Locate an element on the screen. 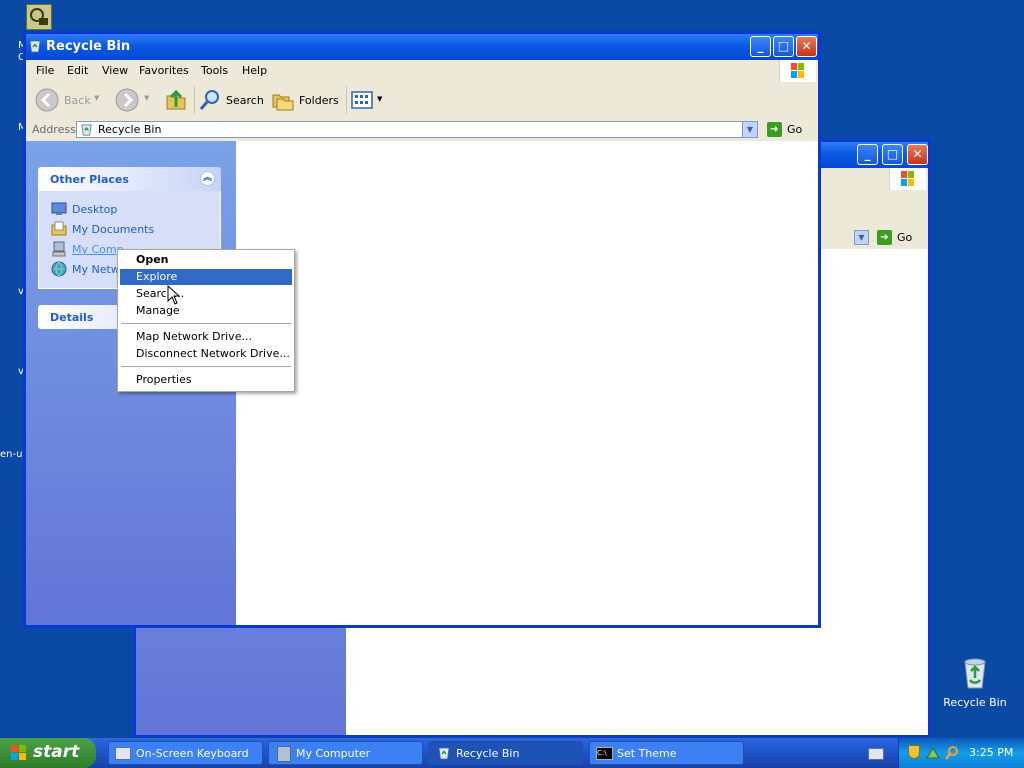  up-folder-button is located at coordinates (176, 100).